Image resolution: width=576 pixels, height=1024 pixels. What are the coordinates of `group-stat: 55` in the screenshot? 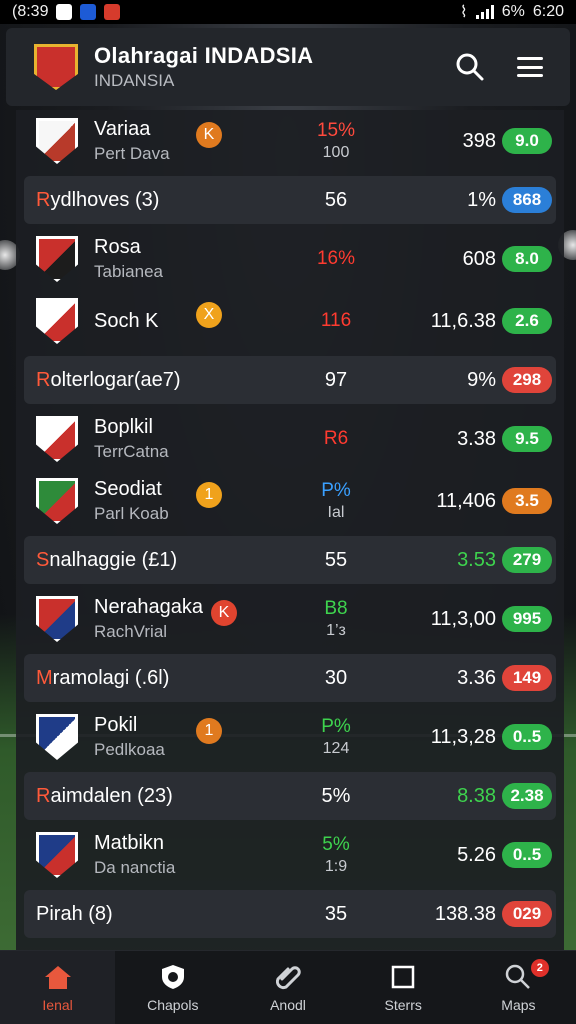 It's located at (336, 559).